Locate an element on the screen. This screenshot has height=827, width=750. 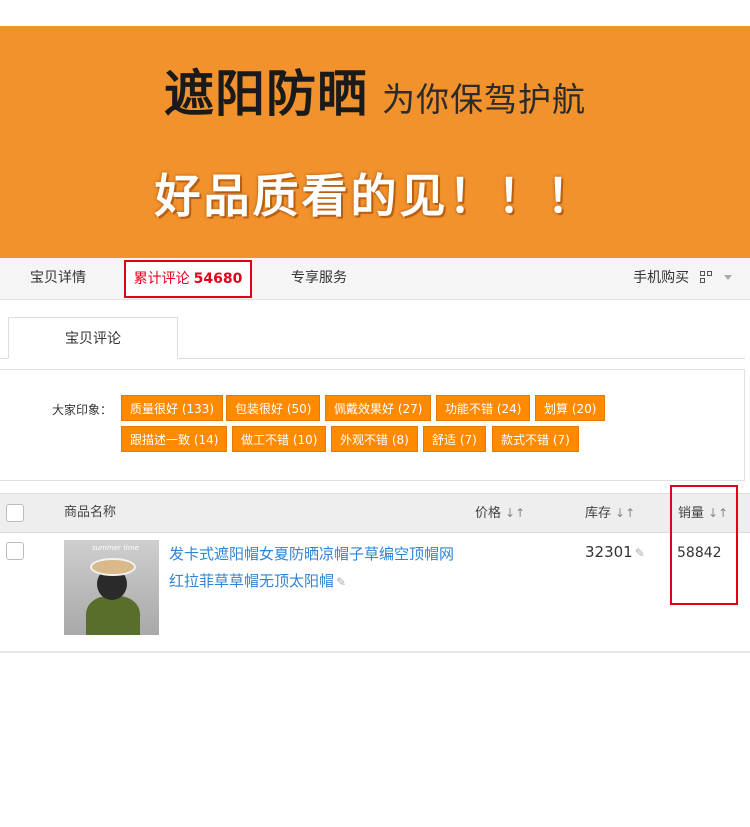
column-header-stock: 库存 ↓↑ is located at coordinates (610, 513).